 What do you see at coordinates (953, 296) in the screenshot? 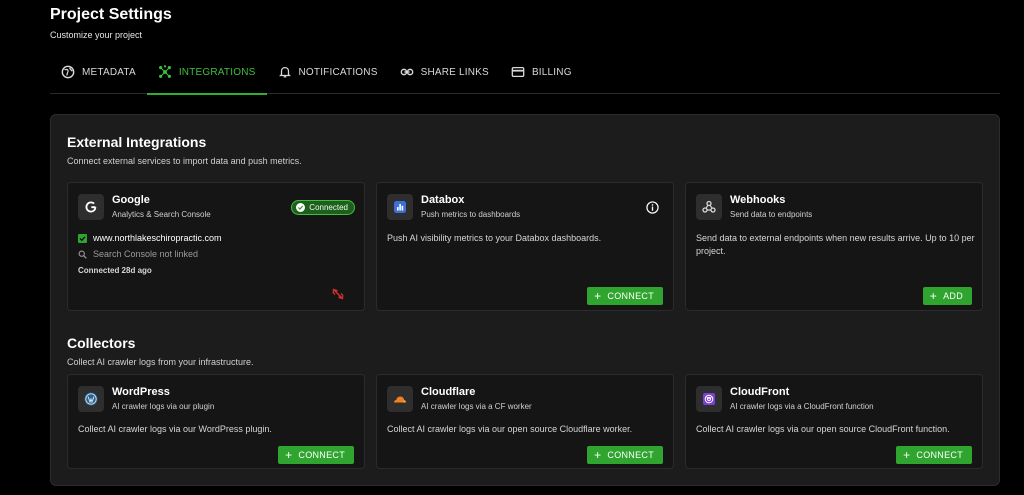
I see `button-label: ADD` at bounding box center [953, 296].